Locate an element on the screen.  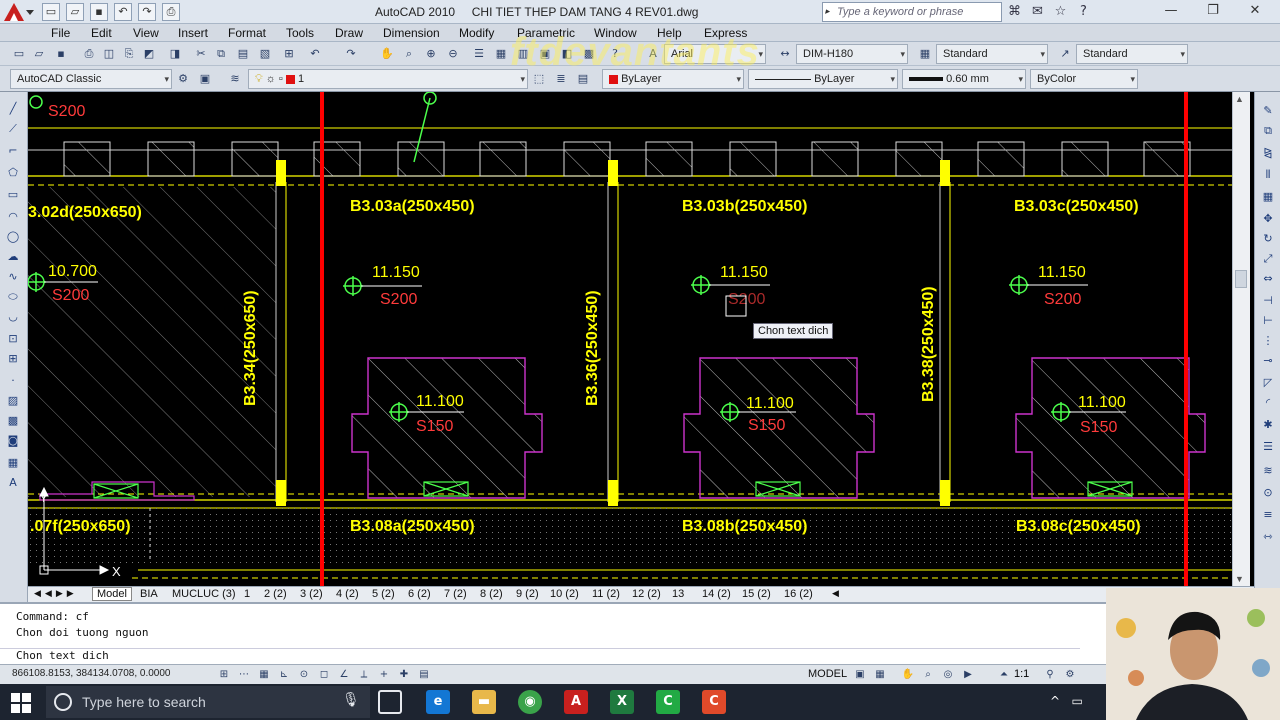
list-icon: ≡ is located at coordinates (1268, 515).